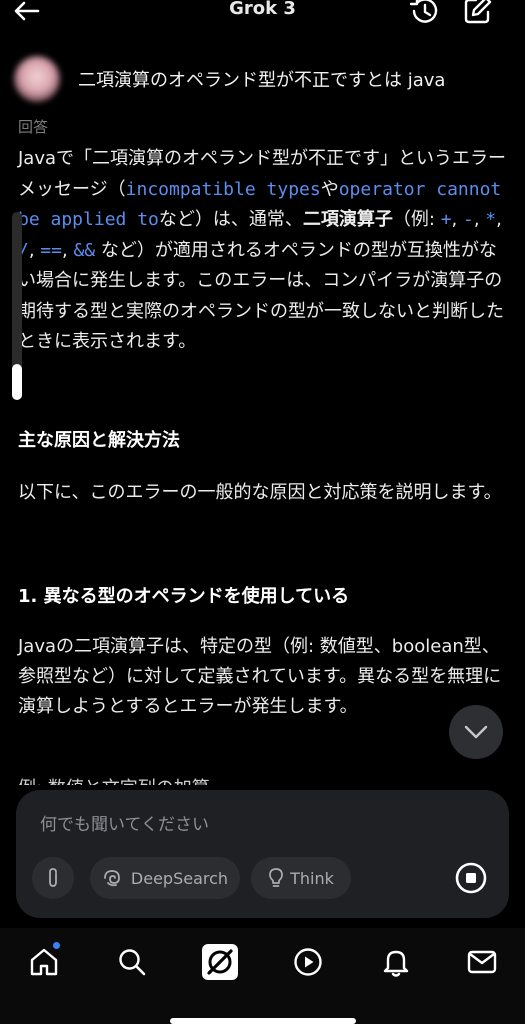 Image resolution: width=525 pixels, height=1024 pixels. What do you see at coordinates (114, 779) in the screenshot?
I see `cut-off-subheading: 例: 数値と文字列の加算` at bounding box center [114, 779].